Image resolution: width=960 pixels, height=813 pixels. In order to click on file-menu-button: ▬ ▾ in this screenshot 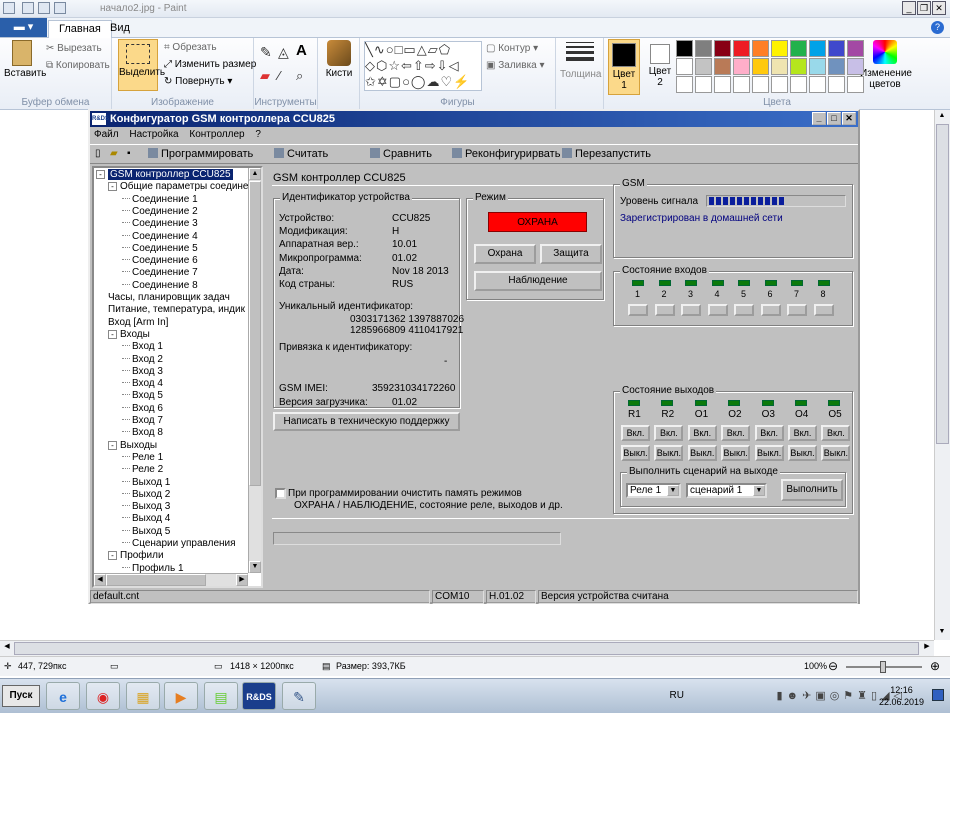, I will do `click(23, 27)`.